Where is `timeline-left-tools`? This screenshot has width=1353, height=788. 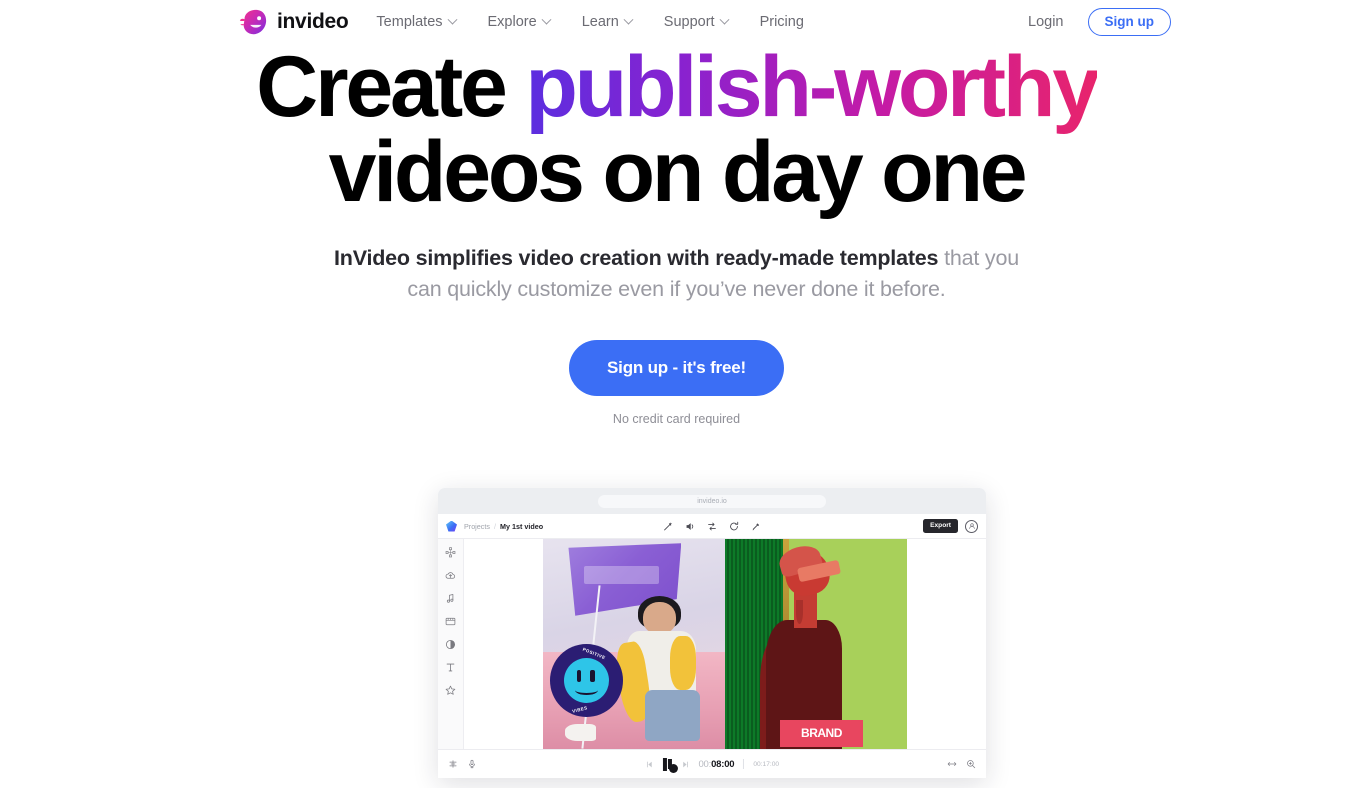 timeline-left-tools is located at coordinates (462, 764).